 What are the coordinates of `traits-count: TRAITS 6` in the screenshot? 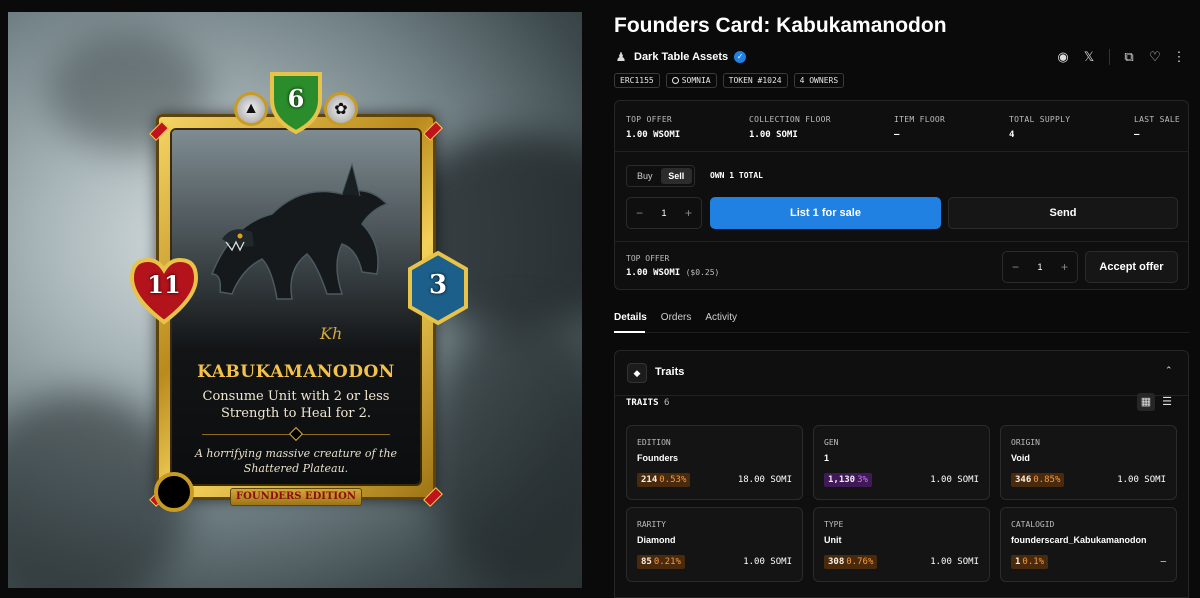 It's located at (647, 403).